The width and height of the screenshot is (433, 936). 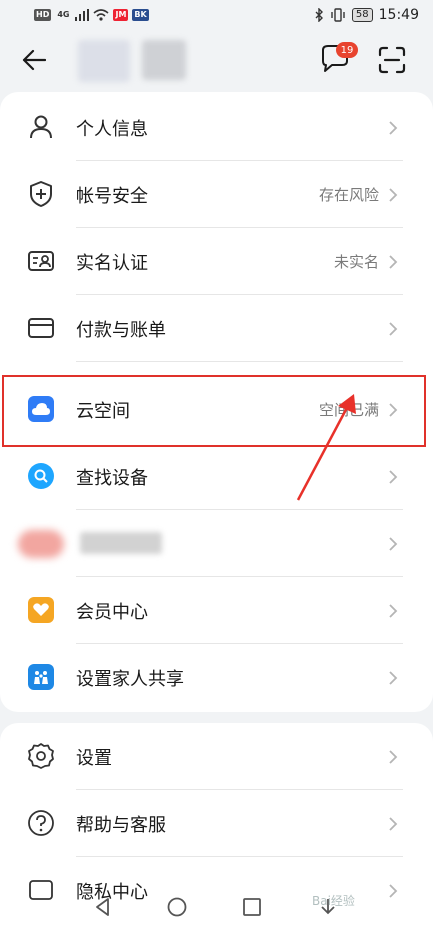 What do you see at coordinates (216, 756) in the screenshot?
I see `menu-item-settings: 设置` at bounding box center [216, 756].